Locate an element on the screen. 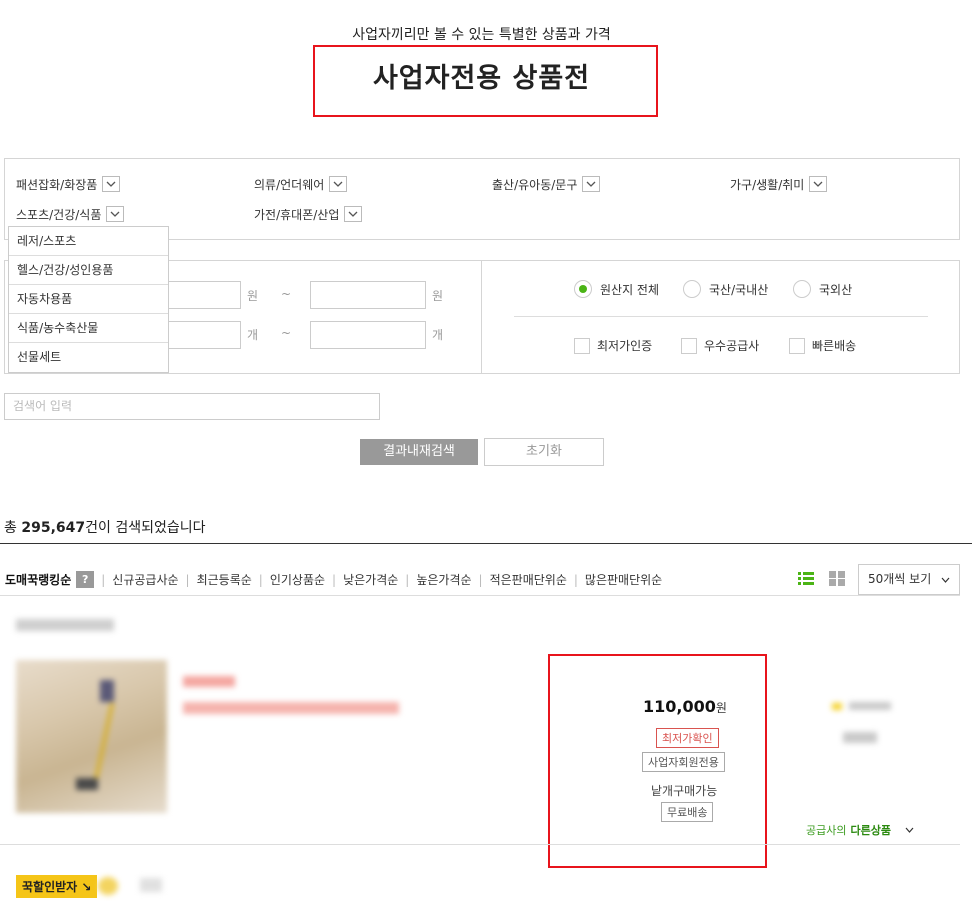 This screenshot has height=901, width=975. product-title-blurred is located at coordinates (291, 708).